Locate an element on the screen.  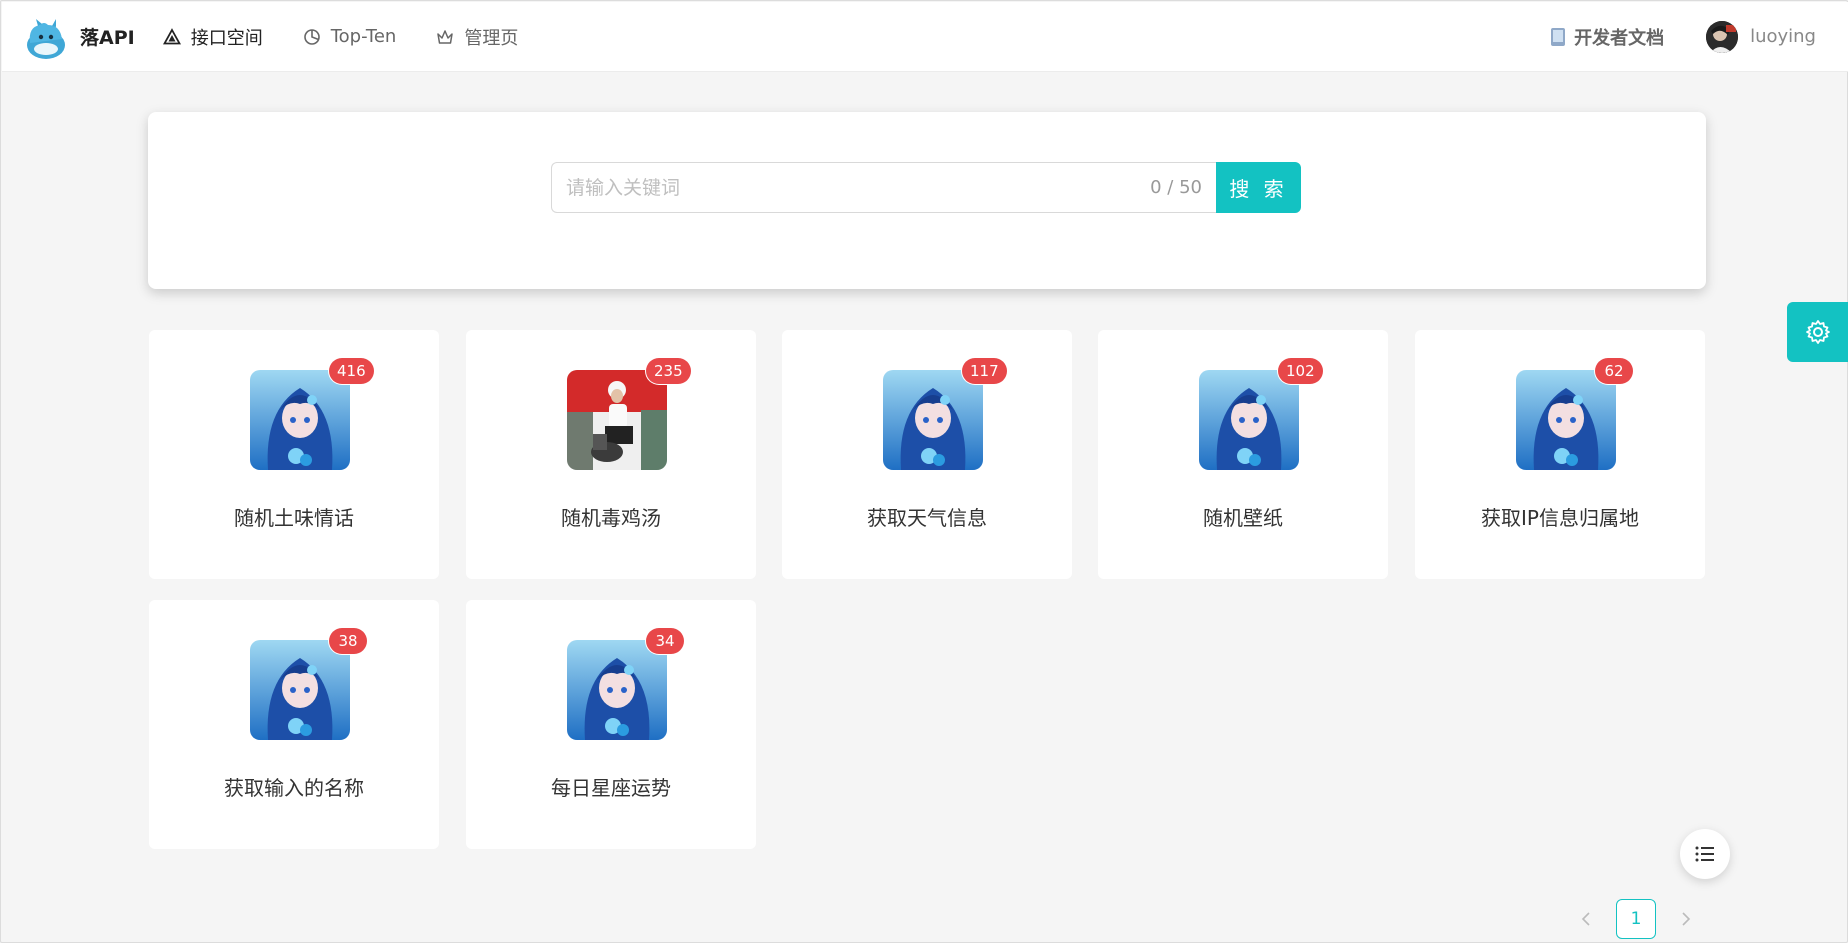
search-button: 搜 索 is located at coordinates (1258, 187).